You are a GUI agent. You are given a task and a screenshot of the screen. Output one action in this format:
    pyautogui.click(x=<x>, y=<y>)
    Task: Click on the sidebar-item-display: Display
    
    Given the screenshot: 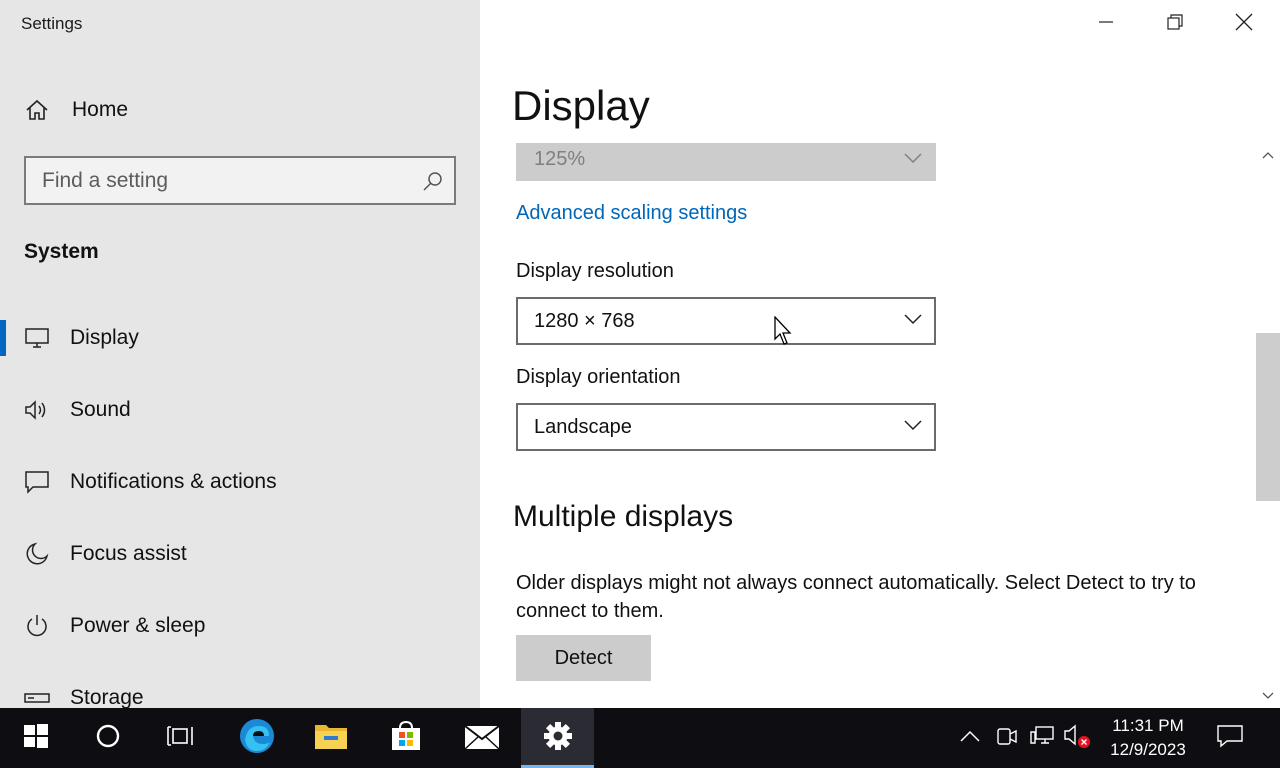 What is the action you would take?
    pyautogui.click(x=240, y=338)
    